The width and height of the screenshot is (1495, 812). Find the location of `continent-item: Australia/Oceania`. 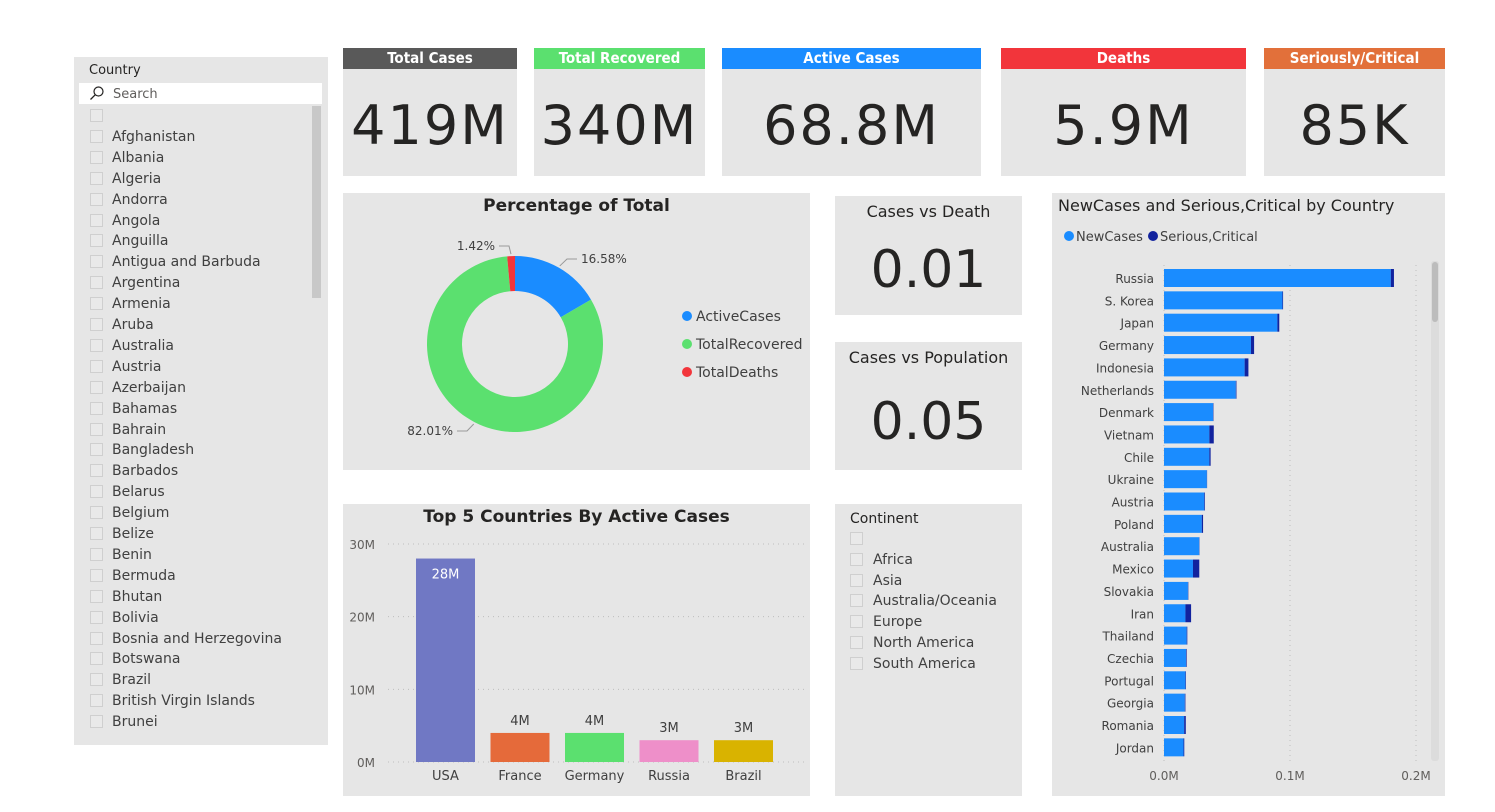

continent-item: Australia/Oceania is located at coordinates (925, 601).